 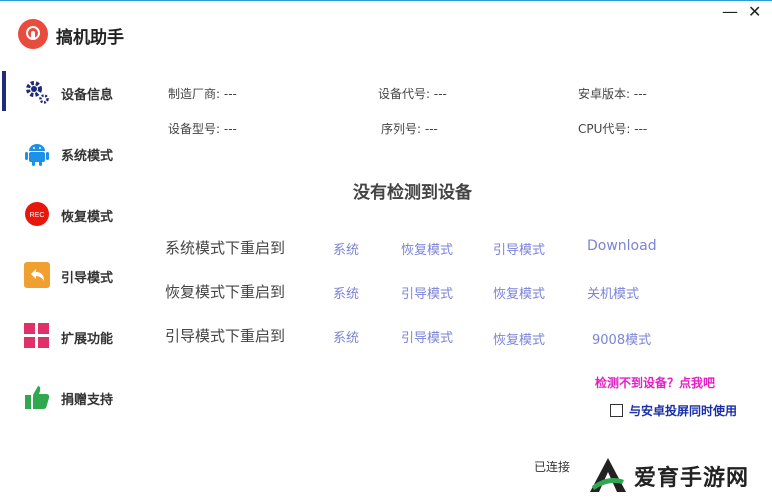 I want to click on rec-icon: REC, so click(x=37, y=214).